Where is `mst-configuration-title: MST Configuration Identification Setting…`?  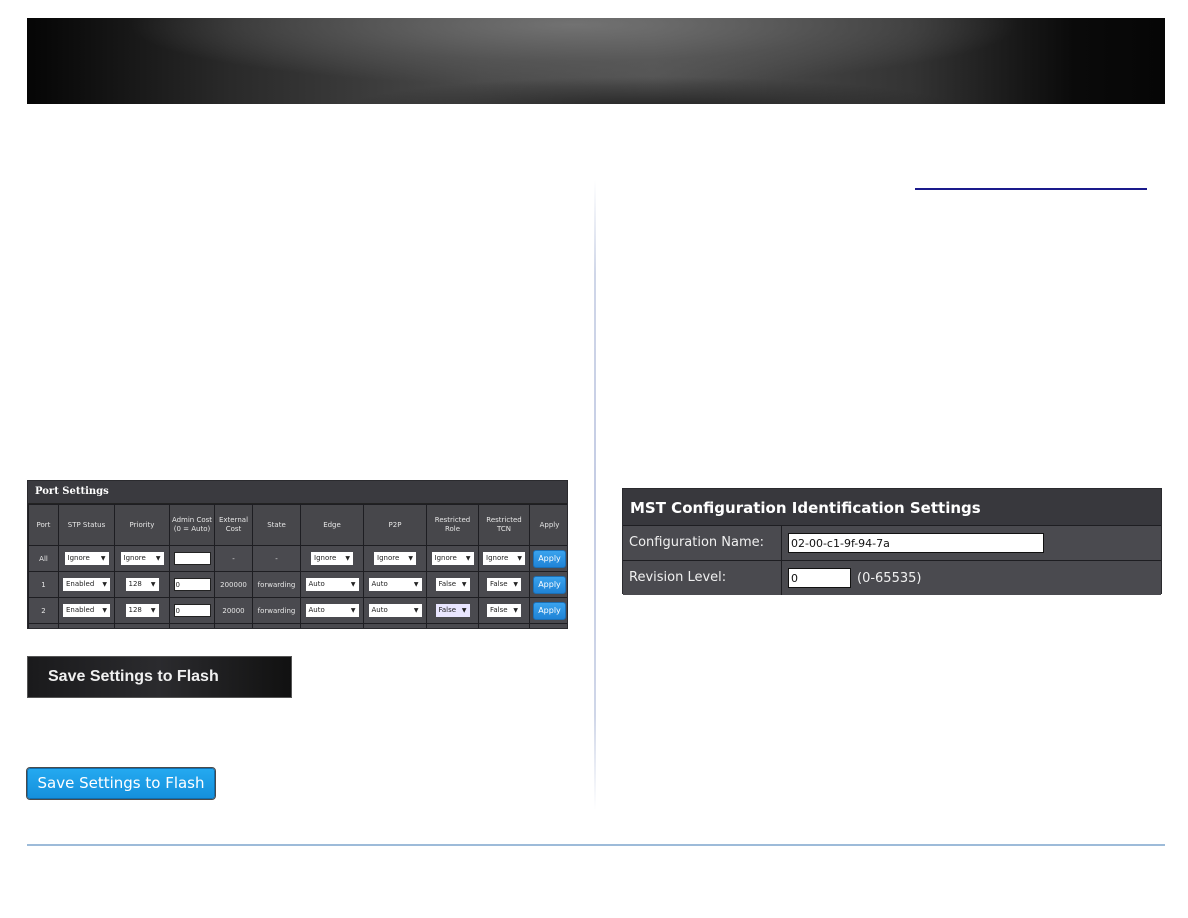
mst-configuration-title: MST Configuration Identification Setting… is located at coordinates (892, 507).